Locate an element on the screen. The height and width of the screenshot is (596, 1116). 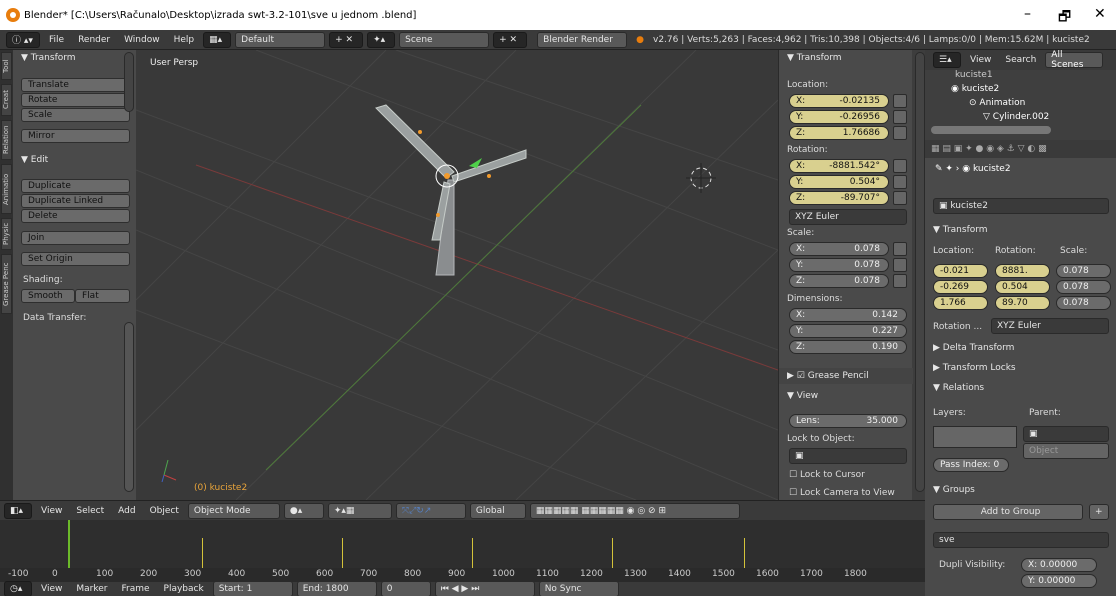
props-rot-y: 0.504 is located at coordinates (1022, 287).